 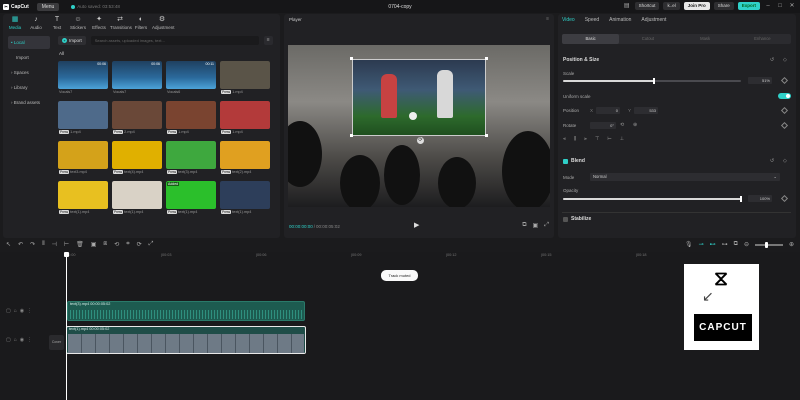 I want to click on blend-checkbox, so click(x=565, y=161).